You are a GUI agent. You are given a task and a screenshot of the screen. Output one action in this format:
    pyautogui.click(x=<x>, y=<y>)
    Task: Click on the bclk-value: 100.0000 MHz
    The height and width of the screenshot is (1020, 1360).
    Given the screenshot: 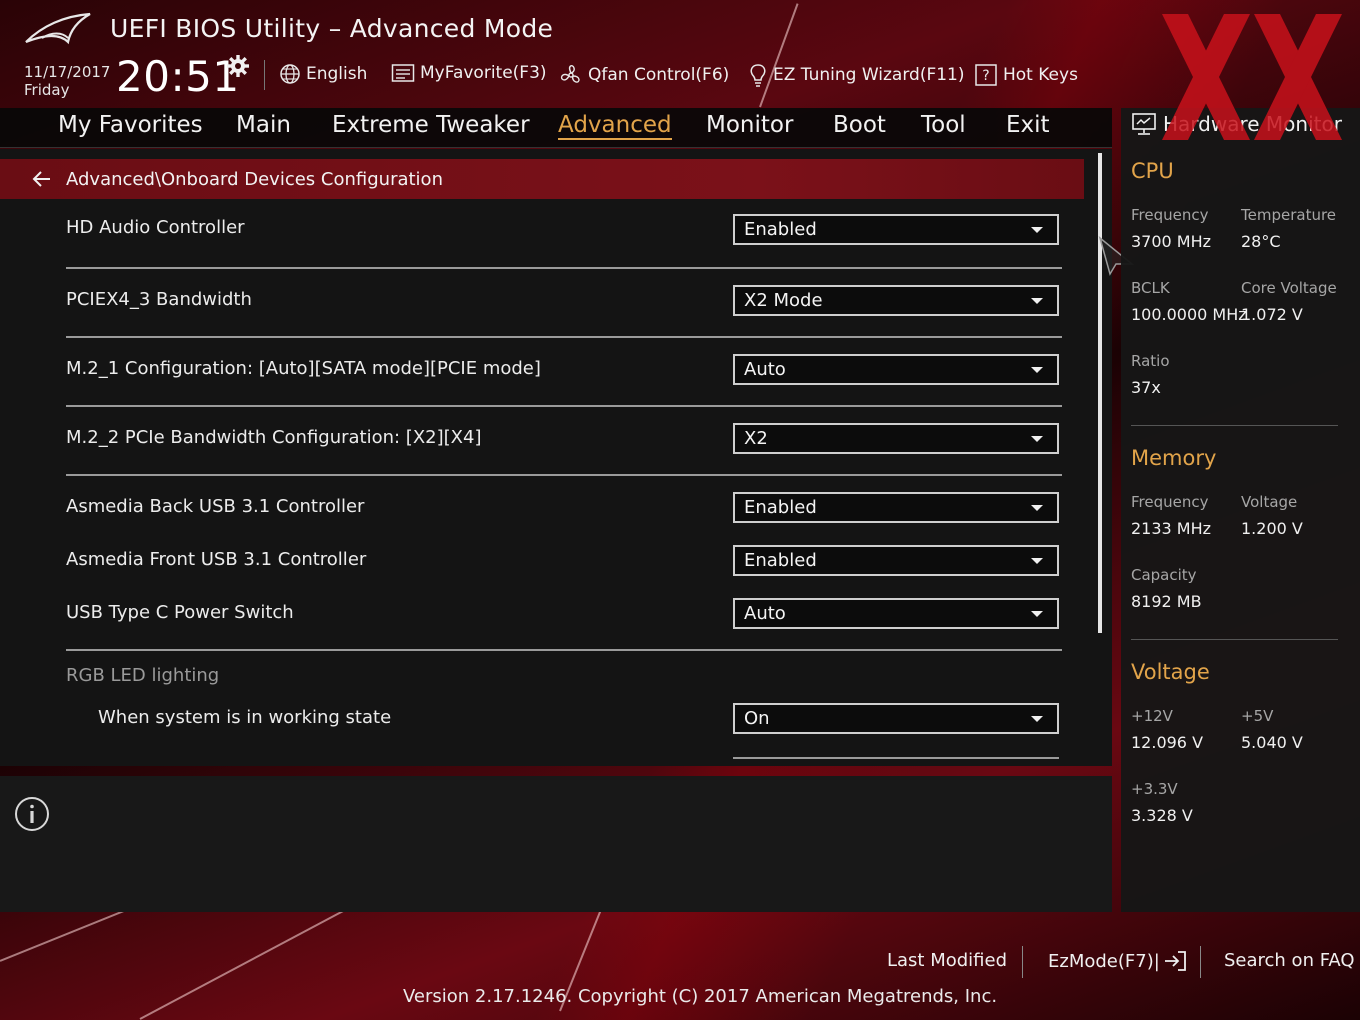 What is the action you would take?
    pyautogui.click(x=1189, y=314)
    